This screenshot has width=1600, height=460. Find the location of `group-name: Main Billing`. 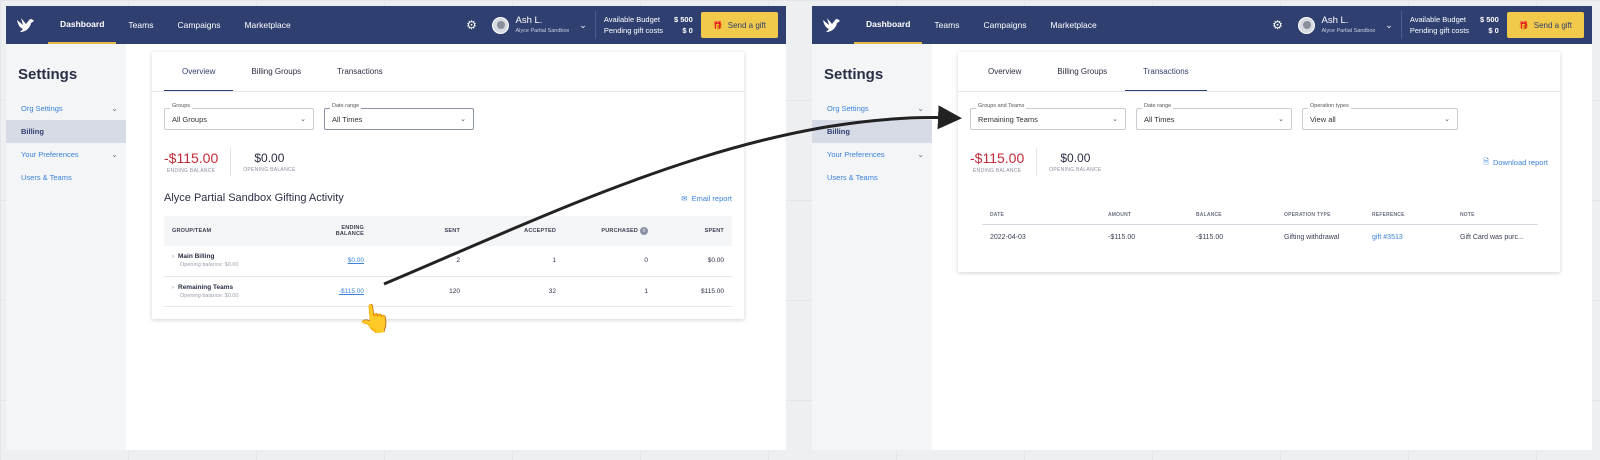

group-name: Main Billing is located at coordinates (196, 257).